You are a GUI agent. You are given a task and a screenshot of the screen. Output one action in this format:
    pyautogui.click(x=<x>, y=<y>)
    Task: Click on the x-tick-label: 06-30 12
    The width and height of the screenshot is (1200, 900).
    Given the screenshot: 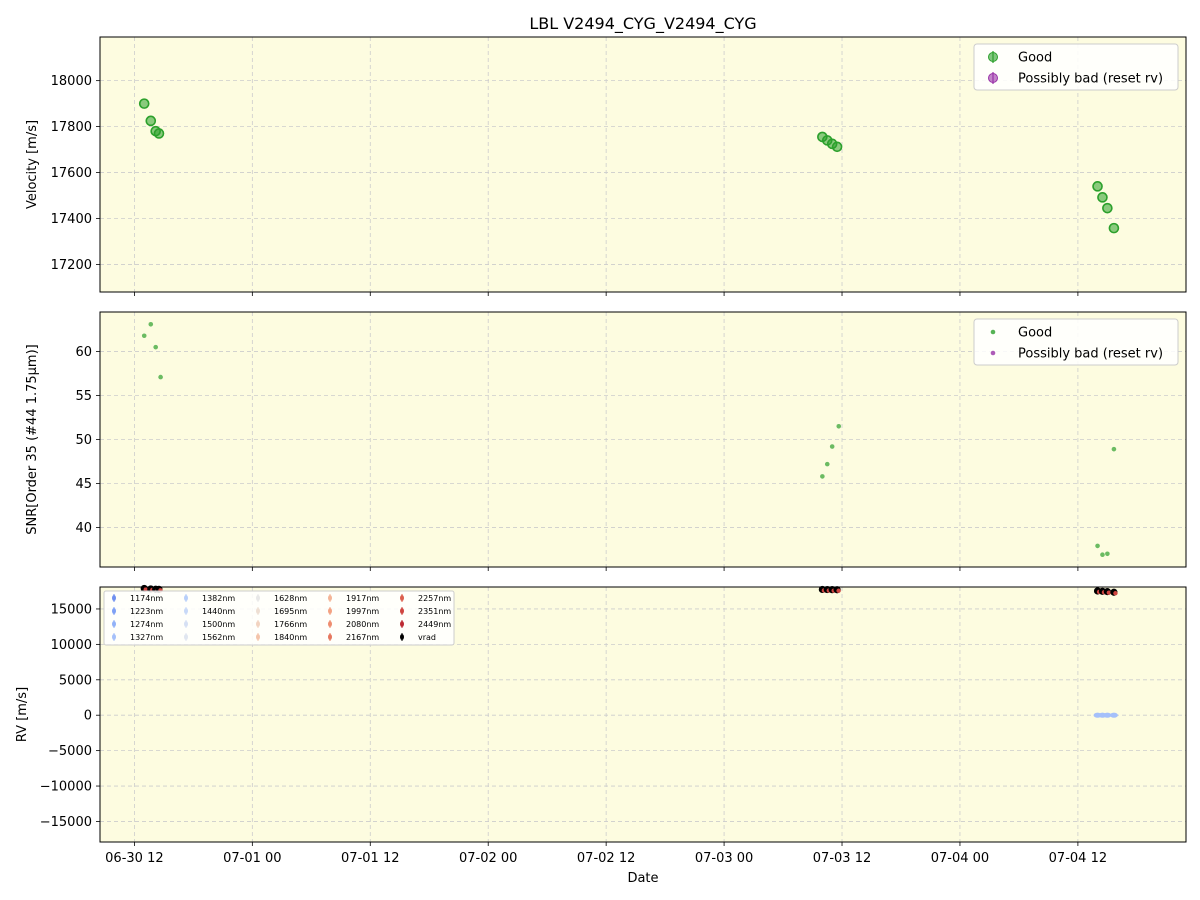 What is the action you would take?
    pyautogui.click(x=134, y=858)
    